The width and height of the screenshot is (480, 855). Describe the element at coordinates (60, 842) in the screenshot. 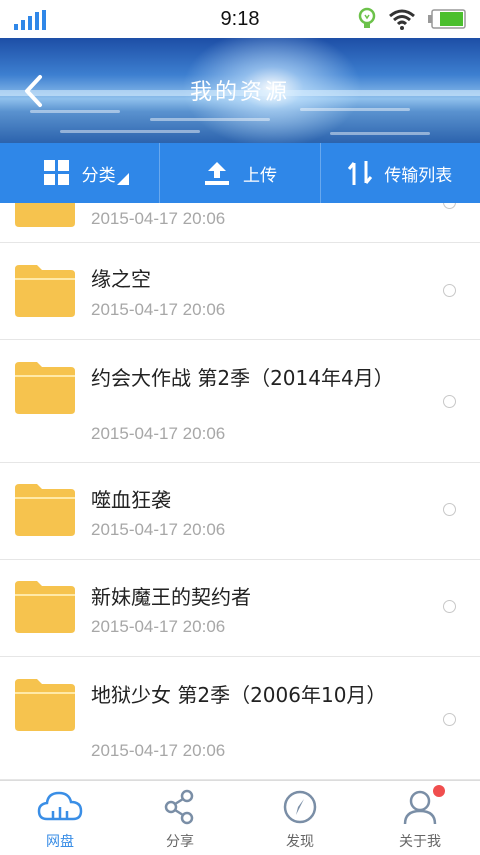

I see `tab-label: 网盘` at that location.